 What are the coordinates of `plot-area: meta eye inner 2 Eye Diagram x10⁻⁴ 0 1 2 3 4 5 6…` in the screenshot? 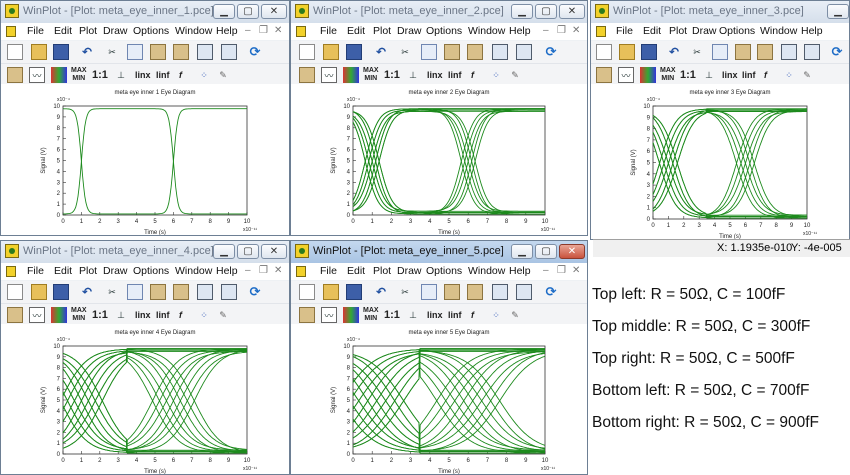 It's located at (439, 159).